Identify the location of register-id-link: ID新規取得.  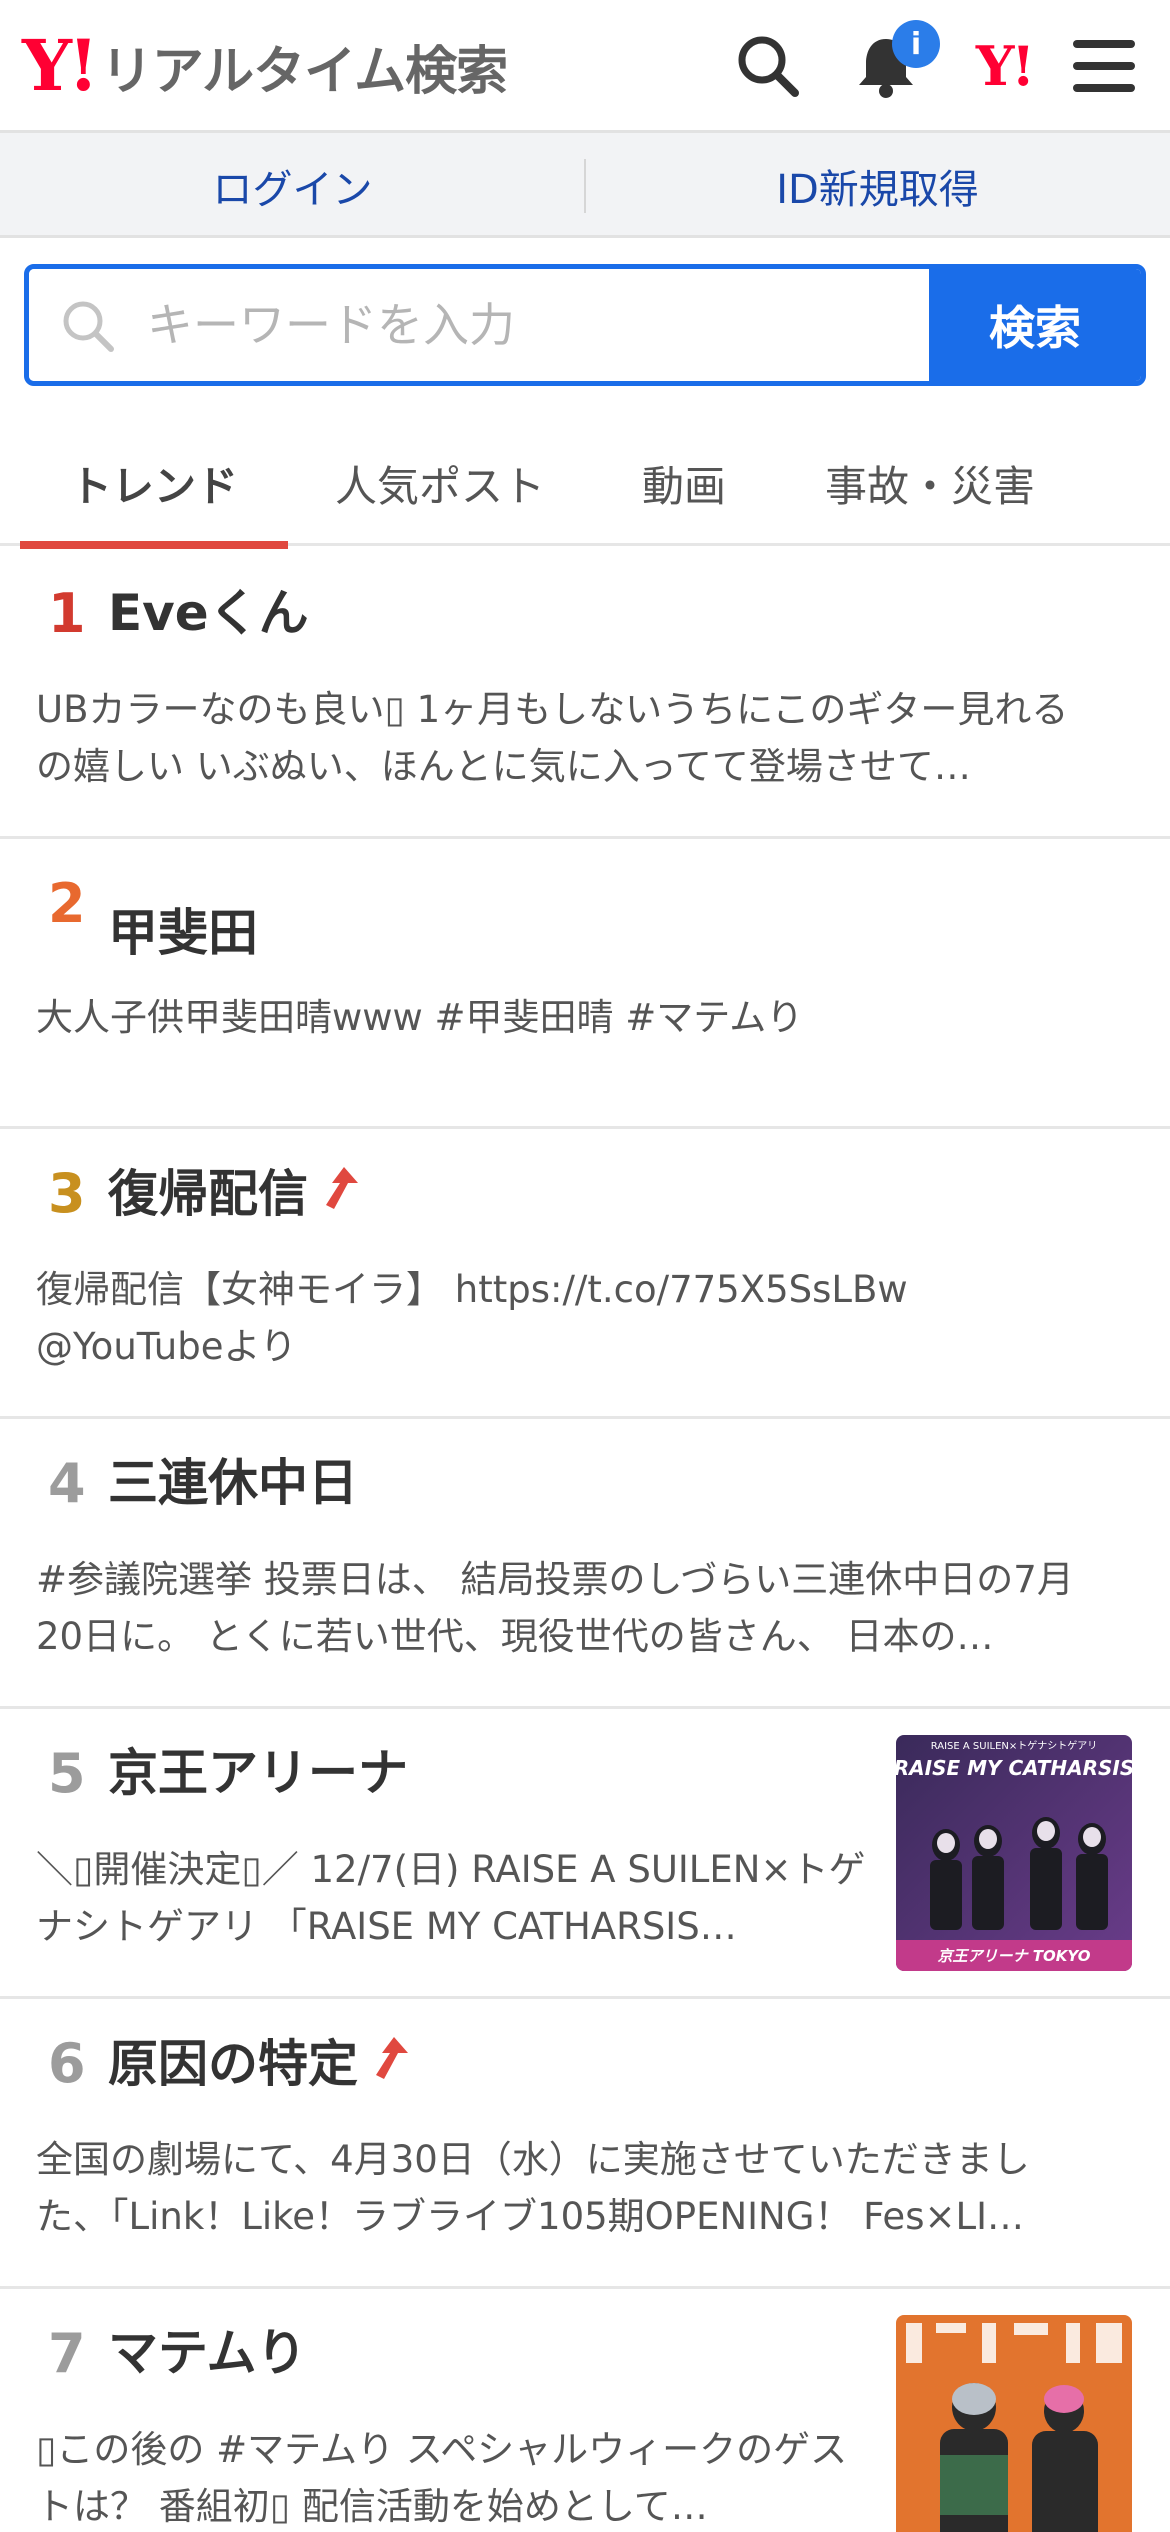
(877, 185).